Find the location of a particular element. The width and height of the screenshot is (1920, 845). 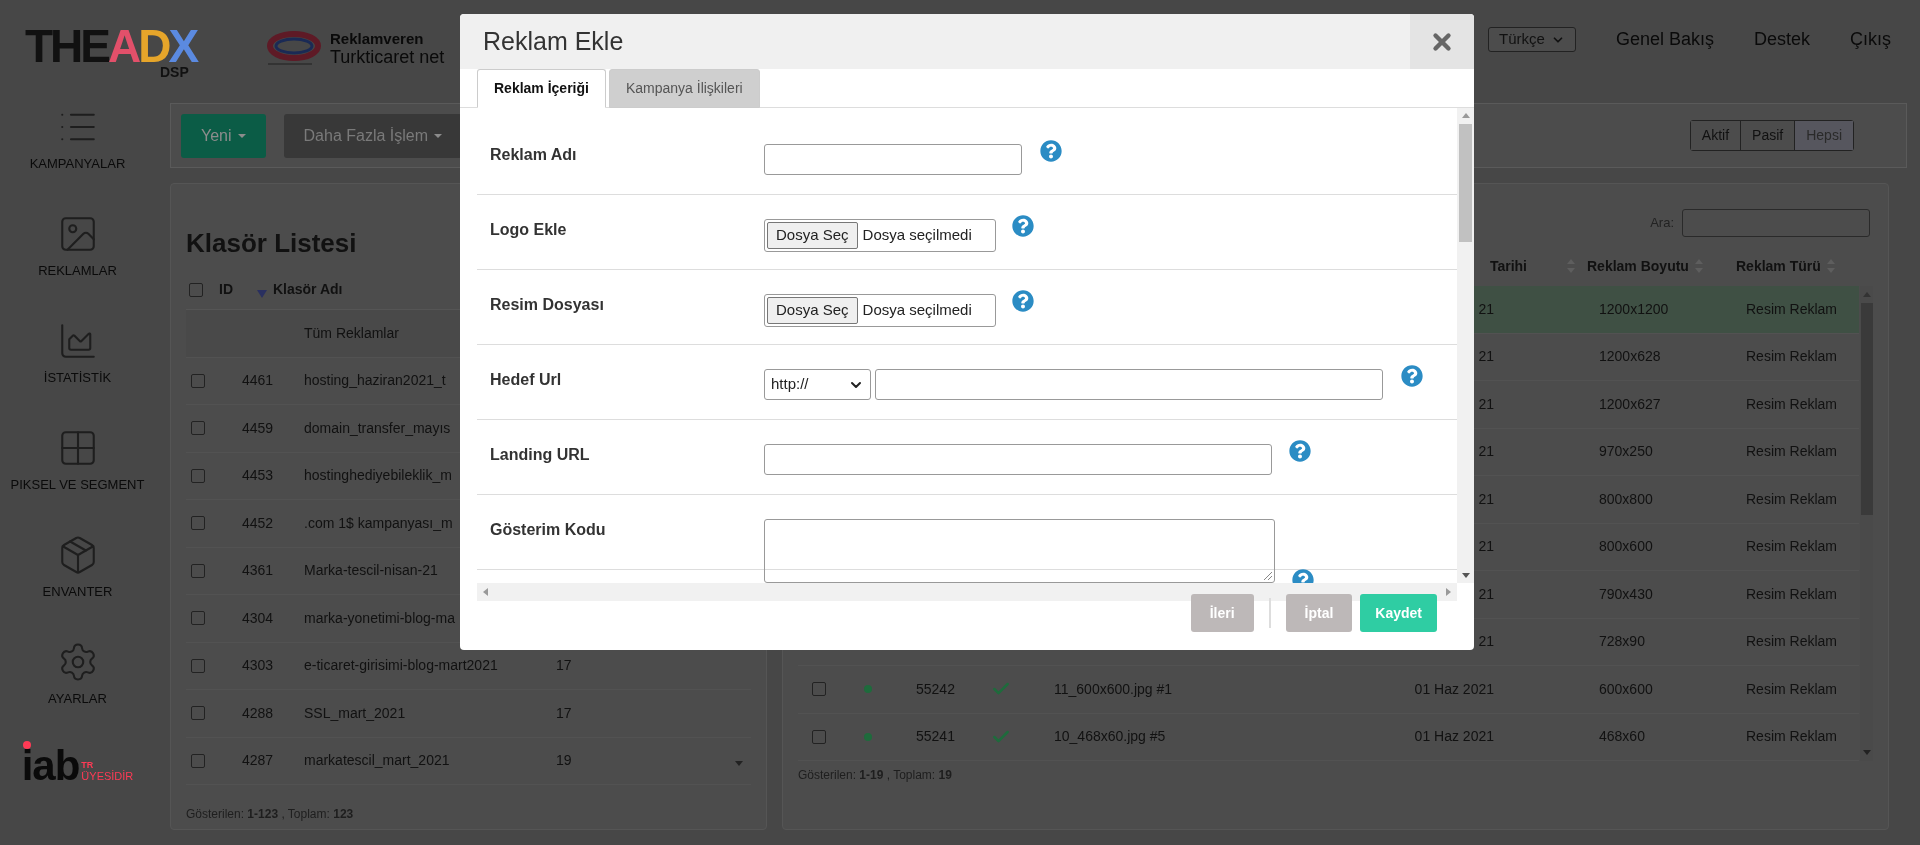

field-label: Reklam Adı is located at coordinates (533, 155).